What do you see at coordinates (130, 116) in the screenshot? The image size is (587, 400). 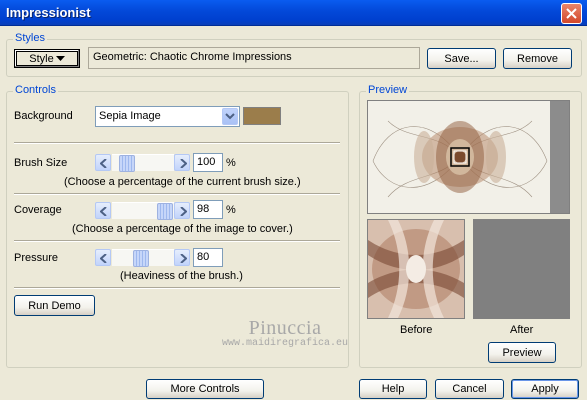 I see `background-select-value: Sepia Image` at bounding box center [130, 116].